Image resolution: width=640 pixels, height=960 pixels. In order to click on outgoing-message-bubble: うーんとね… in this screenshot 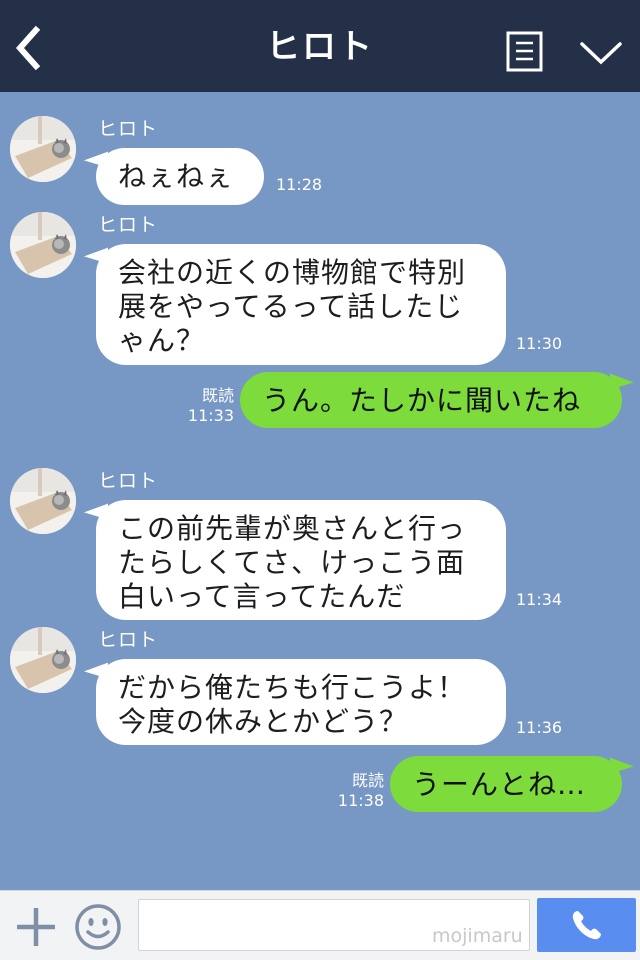, I will do `click(506, 784)`.